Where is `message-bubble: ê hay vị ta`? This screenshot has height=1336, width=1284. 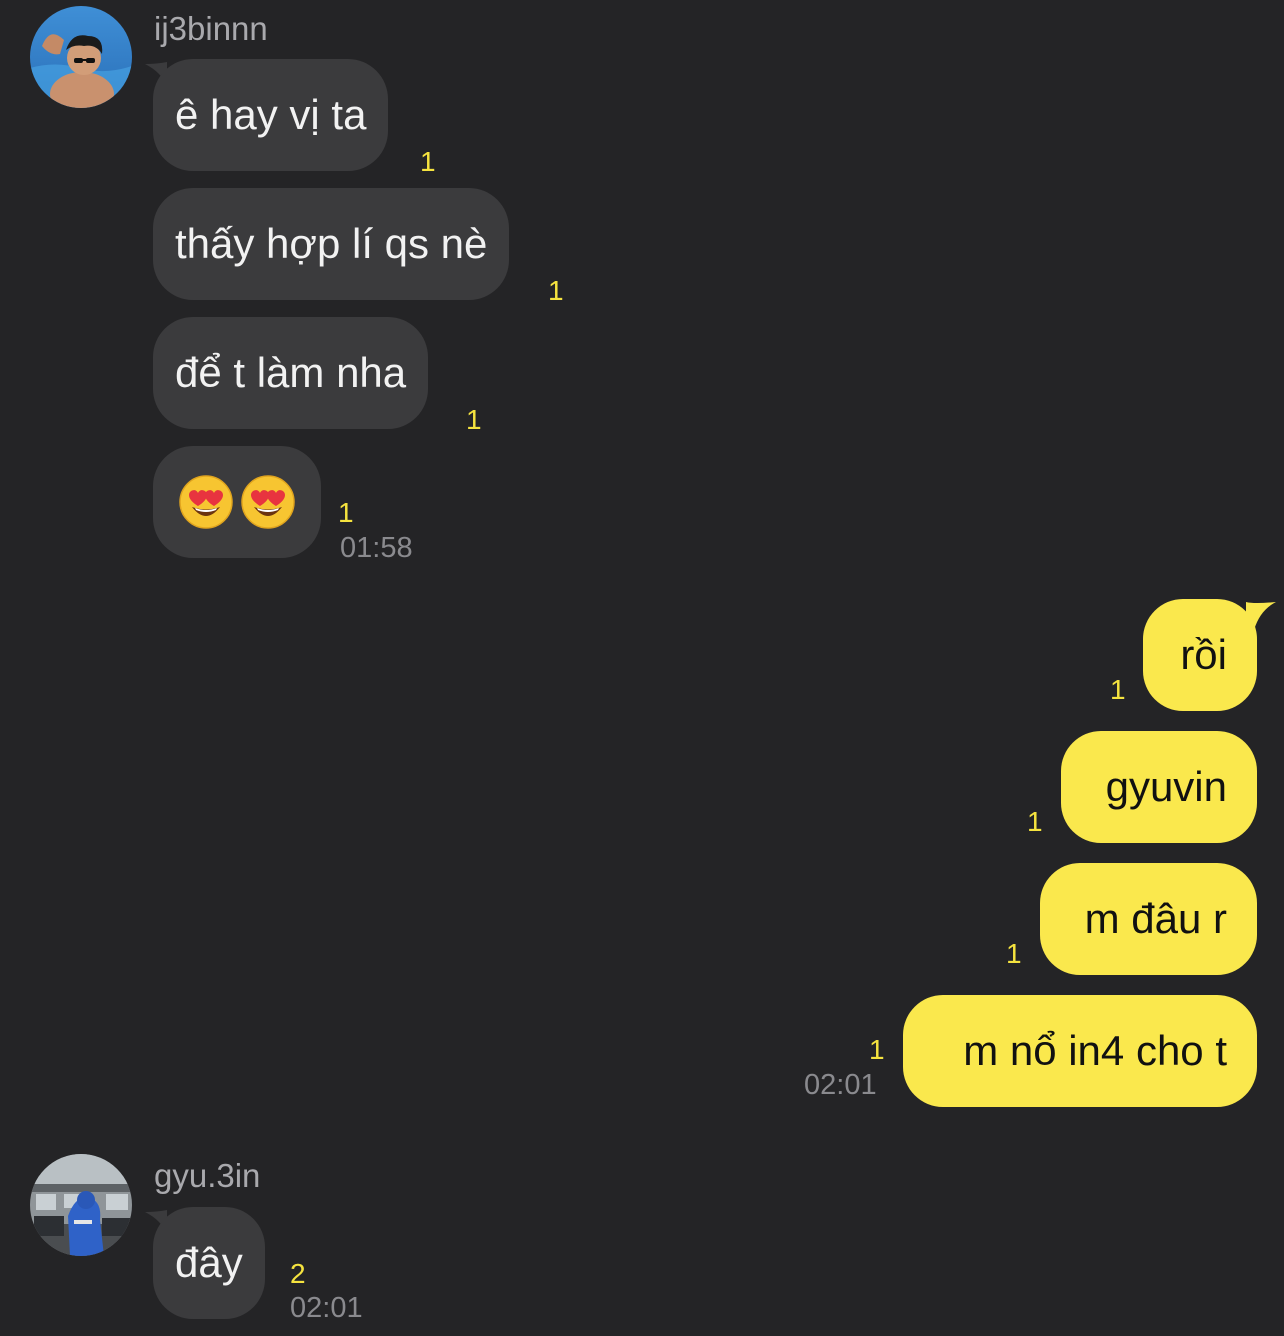
message-bubble: ê hay vị ta is located at coordinates (271, 115).